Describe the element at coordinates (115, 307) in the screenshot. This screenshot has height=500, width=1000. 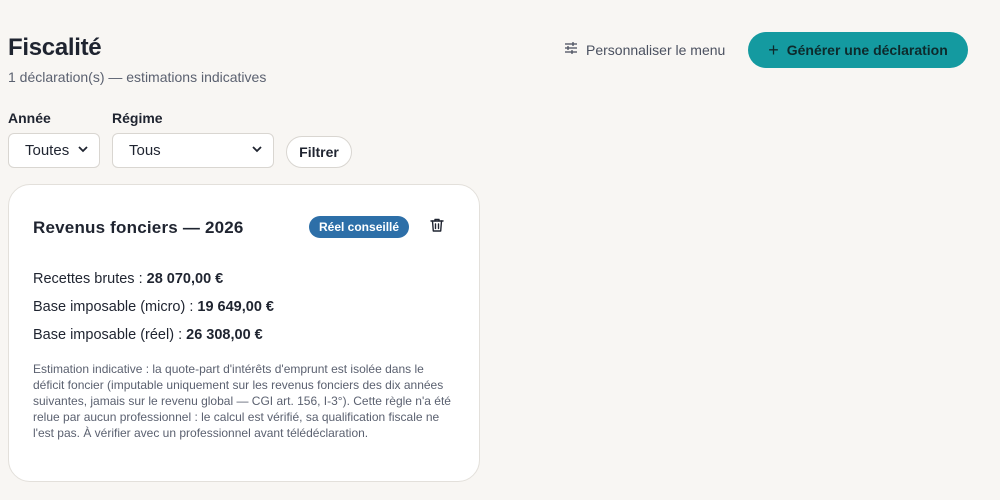
I see `taxable-base-micro-label: Base imposable (micro) :` at that location.